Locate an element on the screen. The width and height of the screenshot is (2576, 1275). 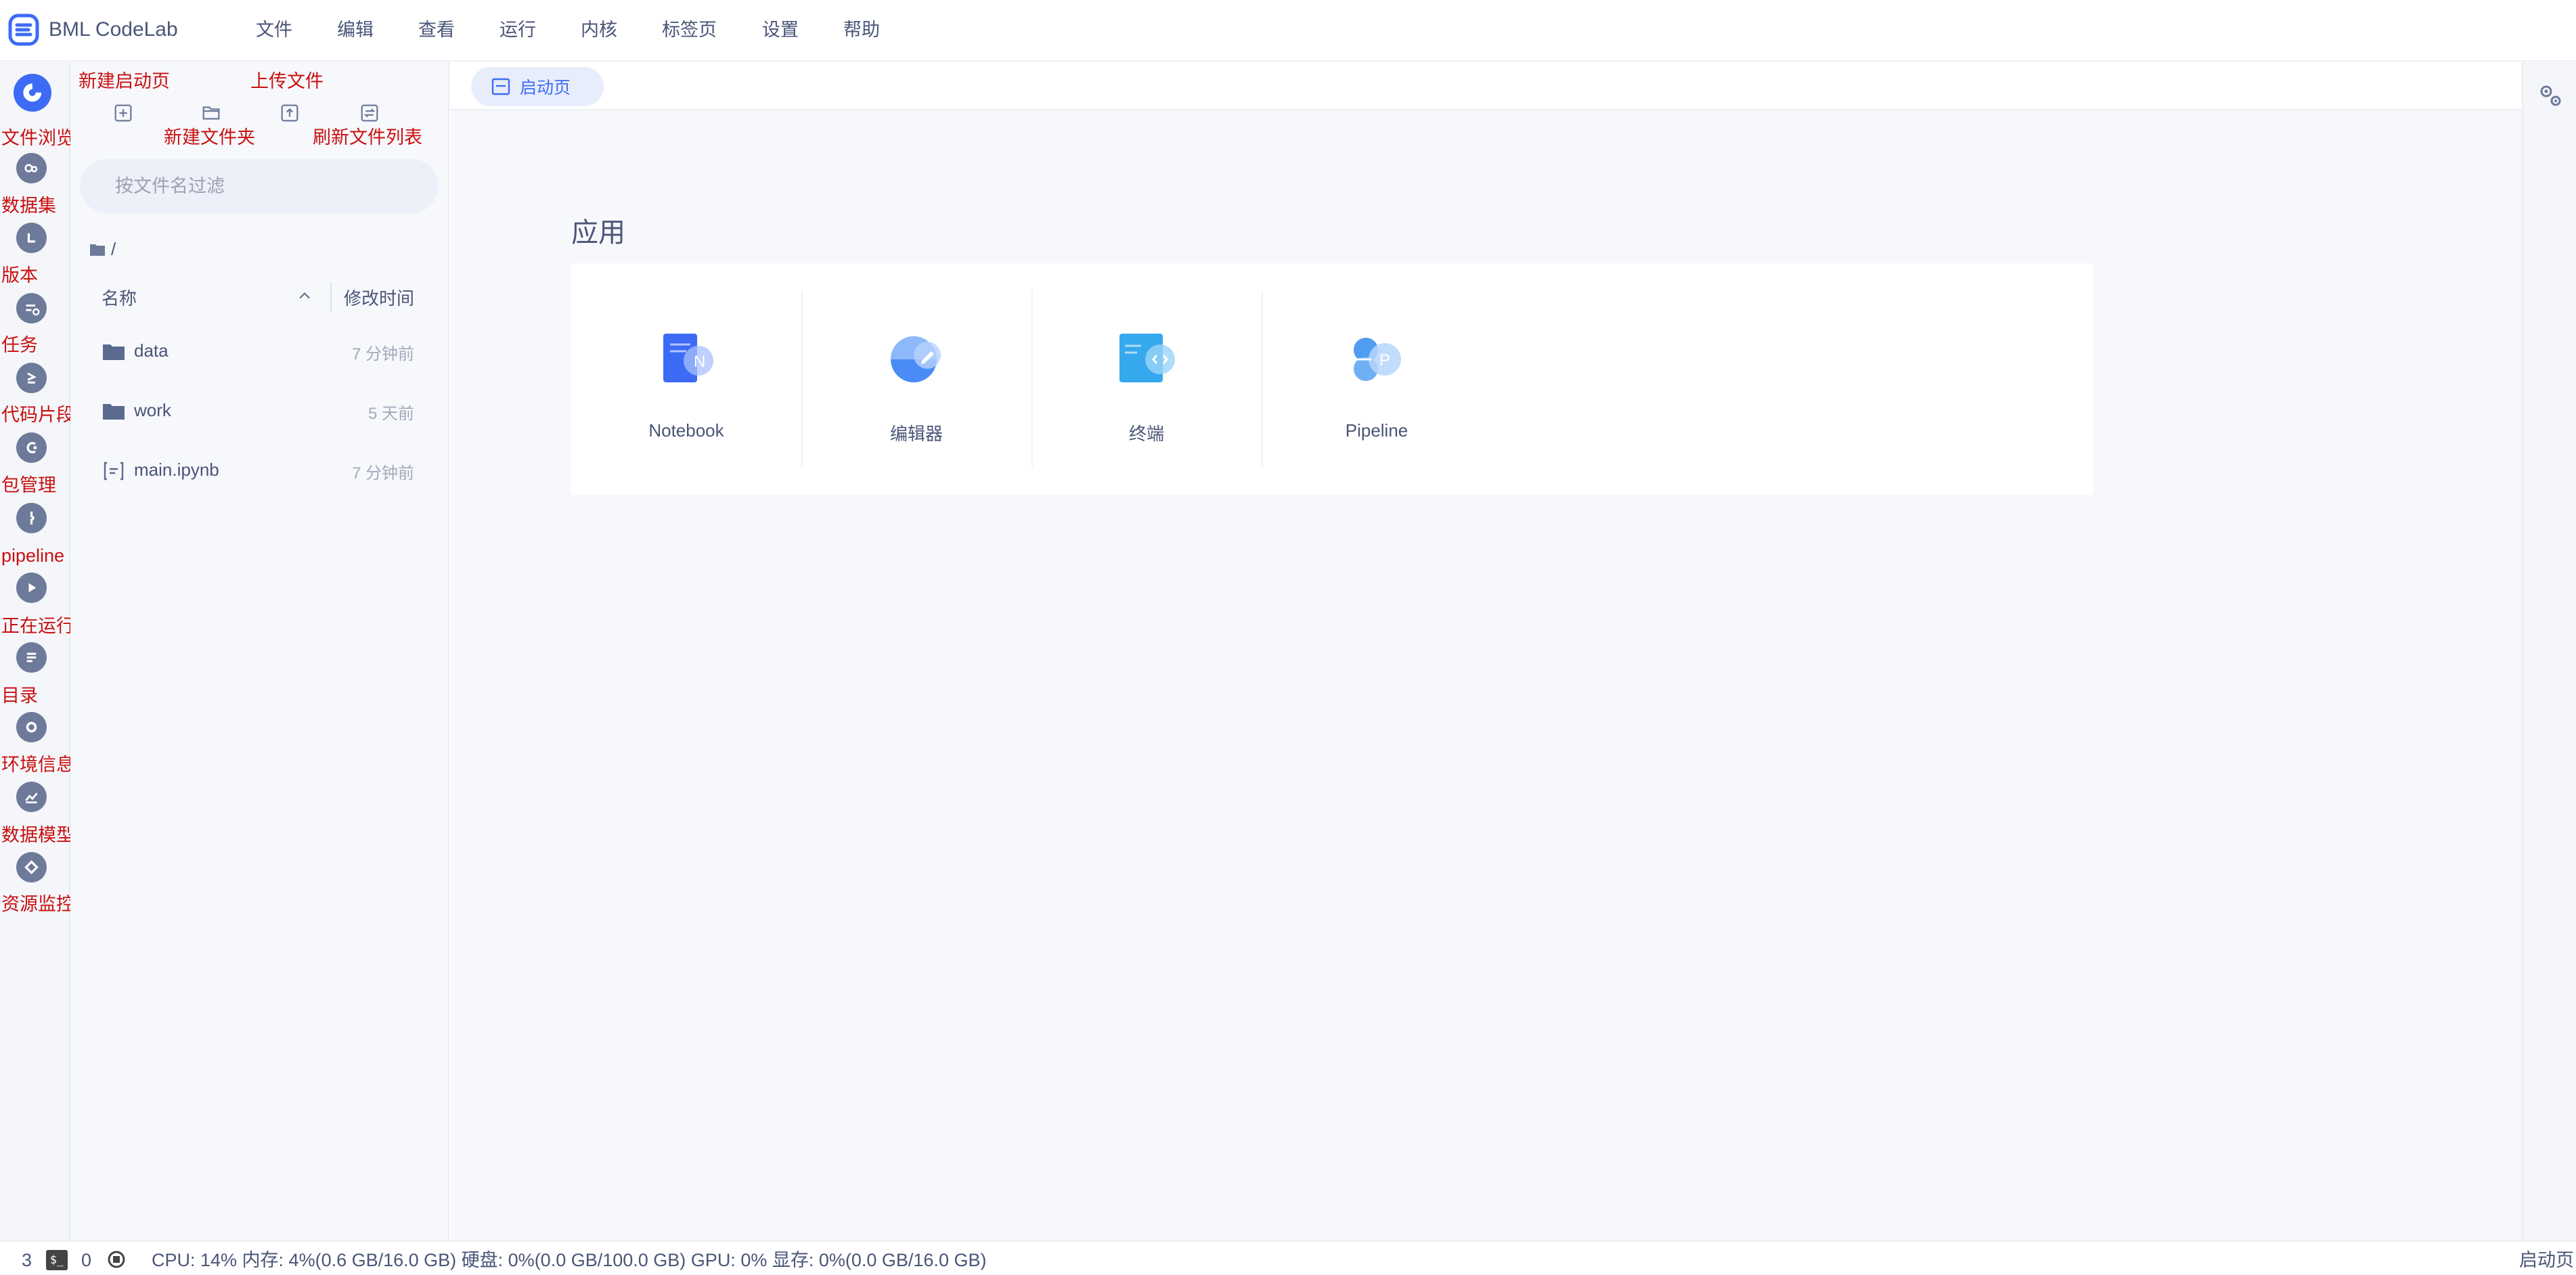
file-row-work: work 5 天前 is located at coordinates (259, 411).